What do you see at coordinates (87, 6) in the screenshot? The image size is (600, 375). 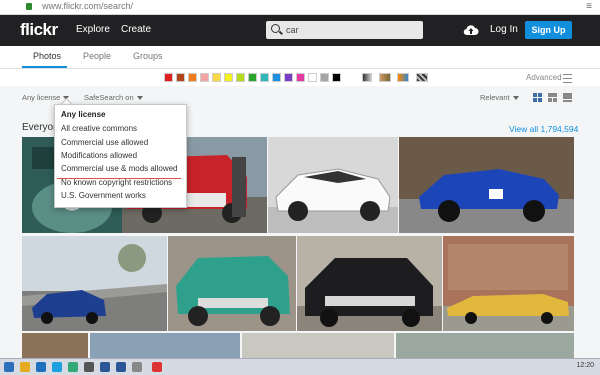 I see `address-url: www.flickr.com/search/` at bounding box center [87, 6].